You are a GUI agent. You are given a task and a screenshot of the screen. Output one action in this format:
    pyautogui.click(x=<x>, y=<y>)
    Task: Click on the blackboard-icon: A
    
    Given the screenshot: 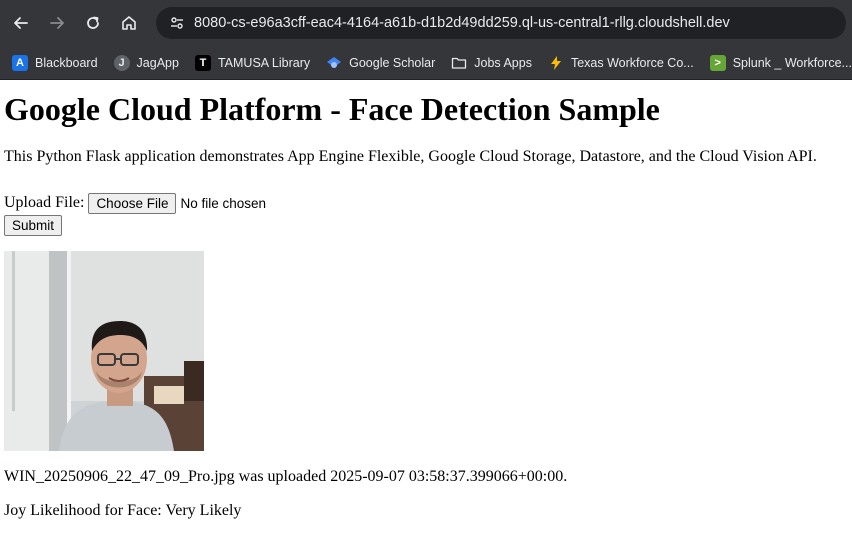 What is the action you would take?
    pyautogui.click(x=20, y=62)
    